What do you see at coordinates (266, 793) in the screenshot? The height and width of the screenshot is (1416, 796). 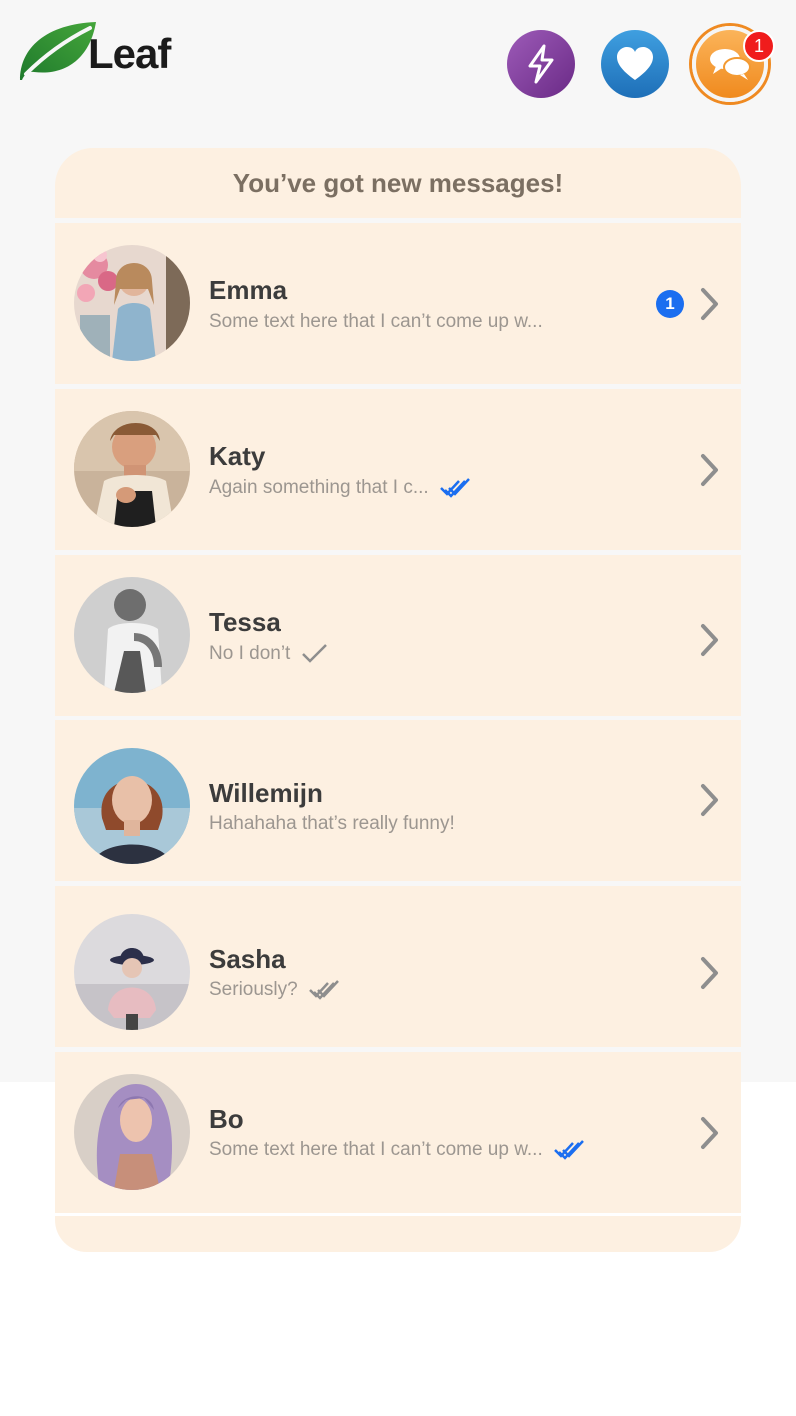 I see `contact-name: Willemijn` at bounding box center [266, 793].